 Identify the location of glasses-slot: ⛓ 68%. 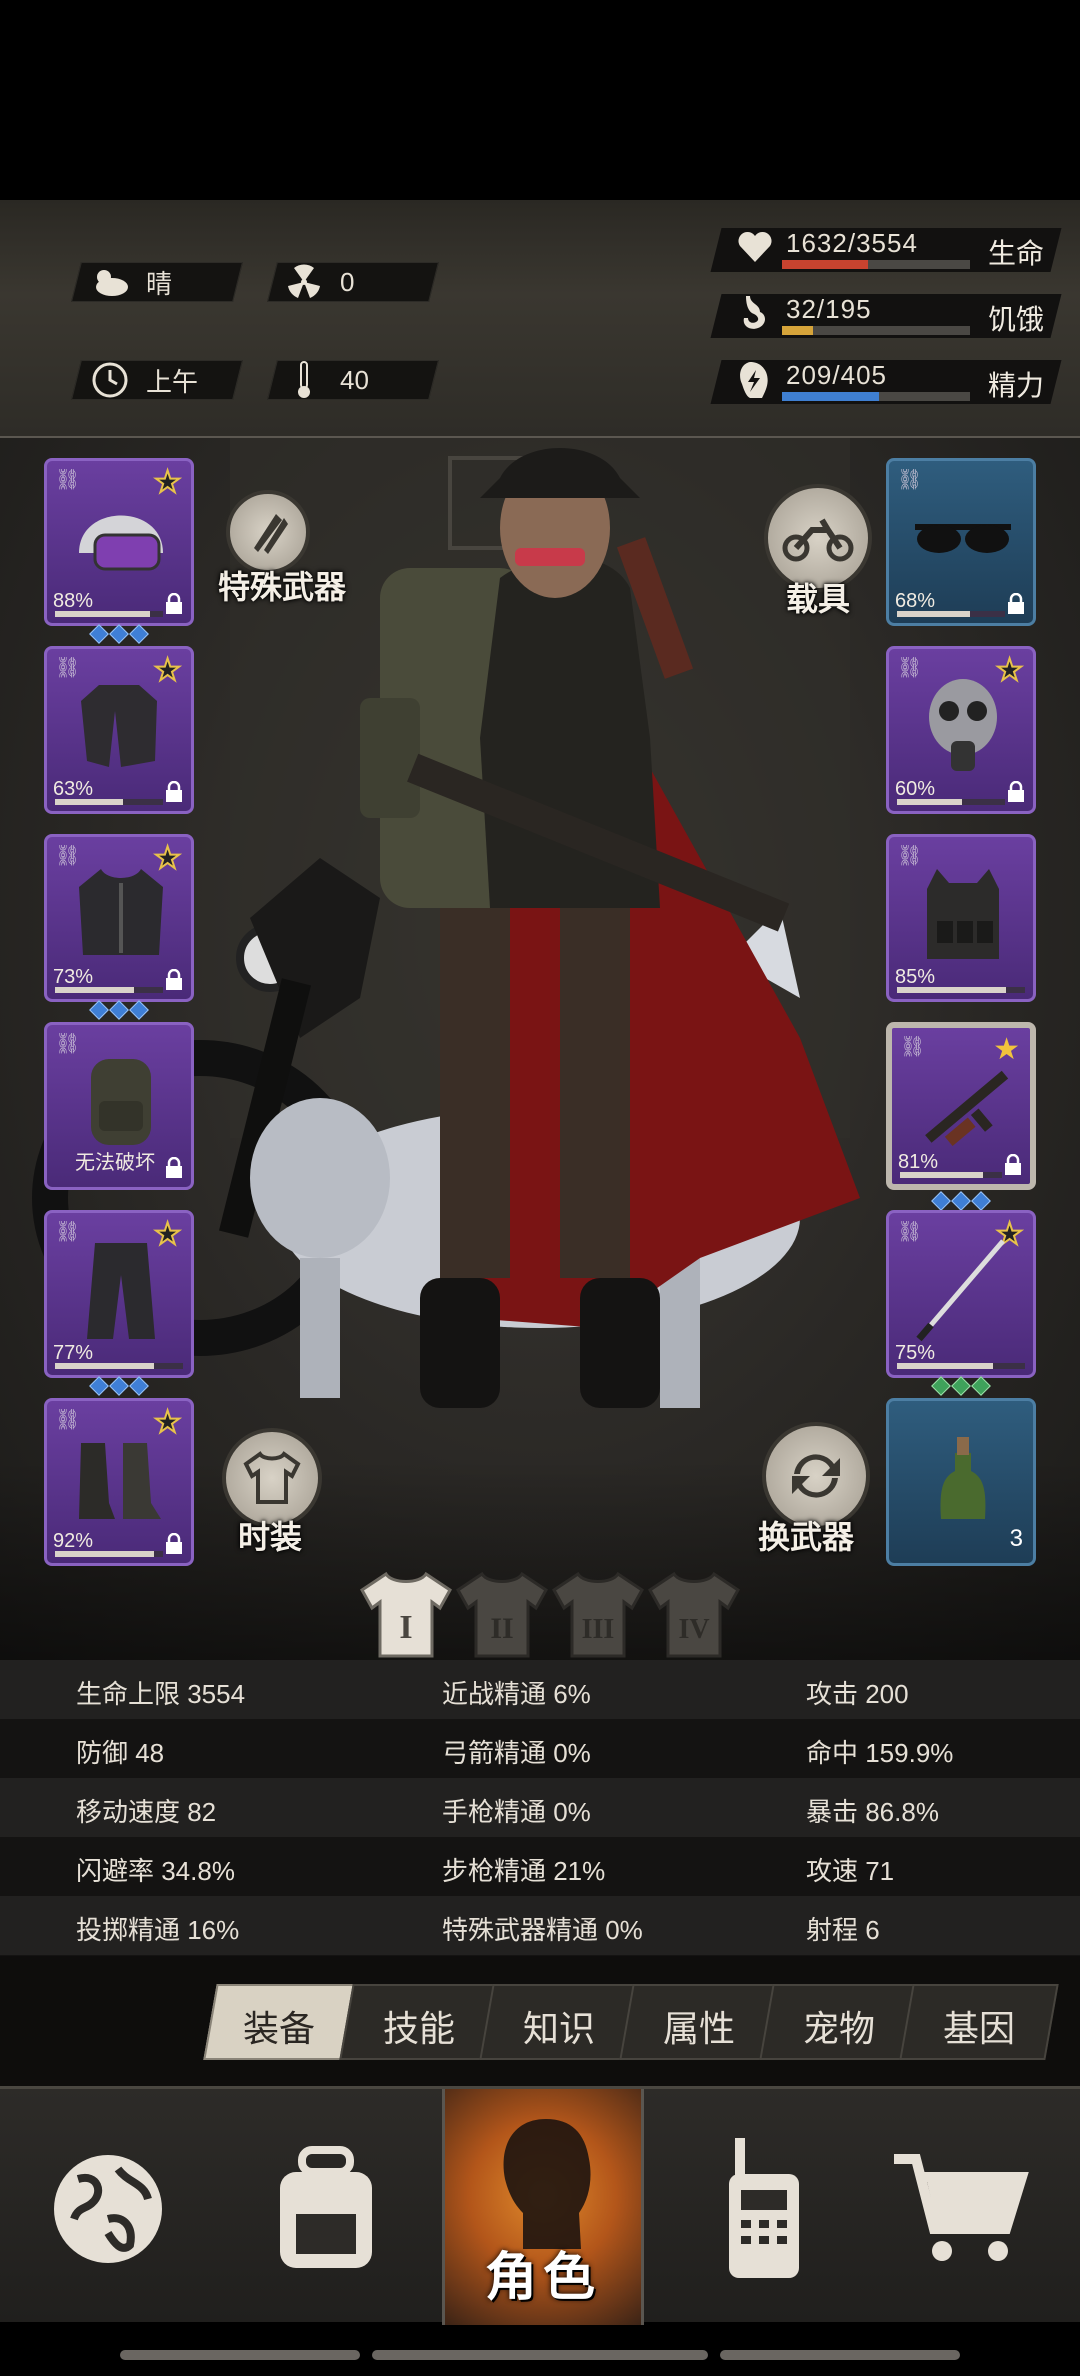
(961, 542).